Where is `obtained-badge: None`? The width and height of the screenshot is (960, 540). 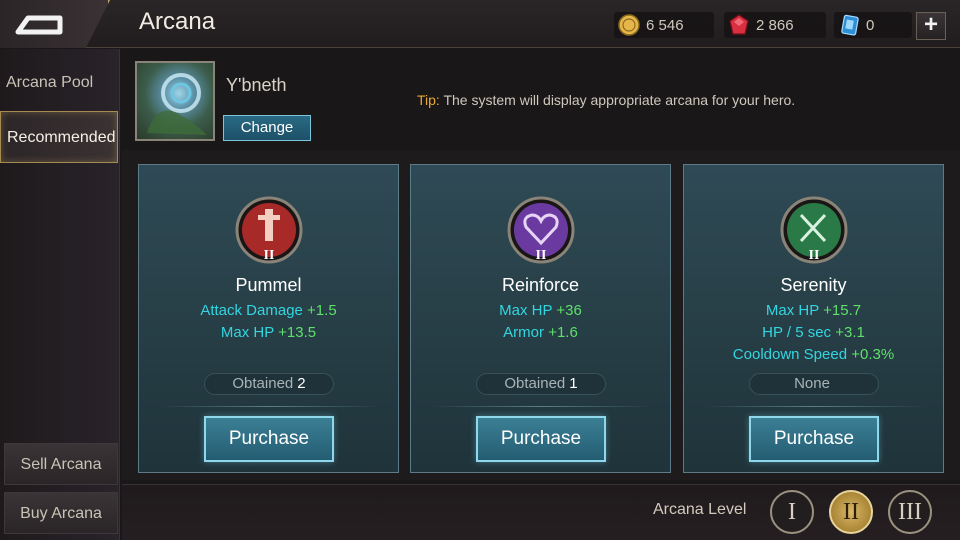 obtained-badge: None is located at coordinates (814, 384).